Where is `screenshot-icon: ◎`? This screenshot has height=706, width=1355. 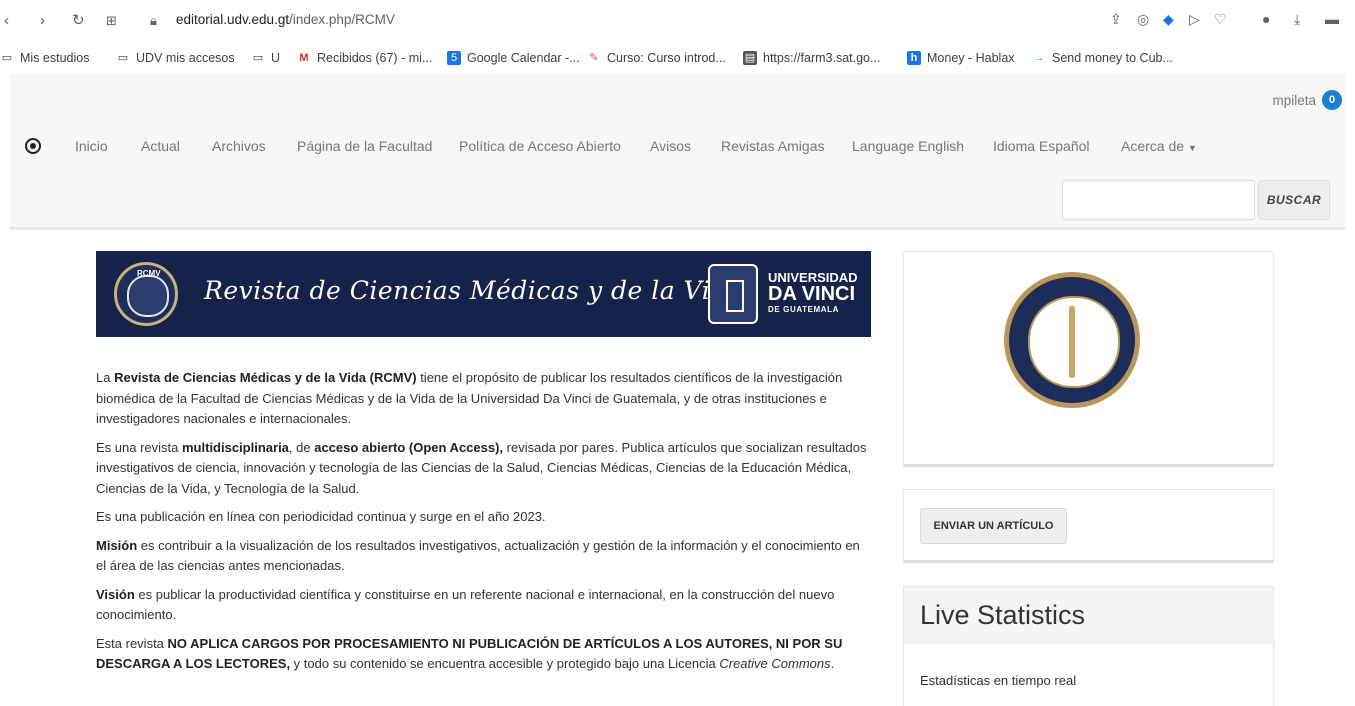 screenshot-icon: ◎ is located at coordinates (1143, 19).